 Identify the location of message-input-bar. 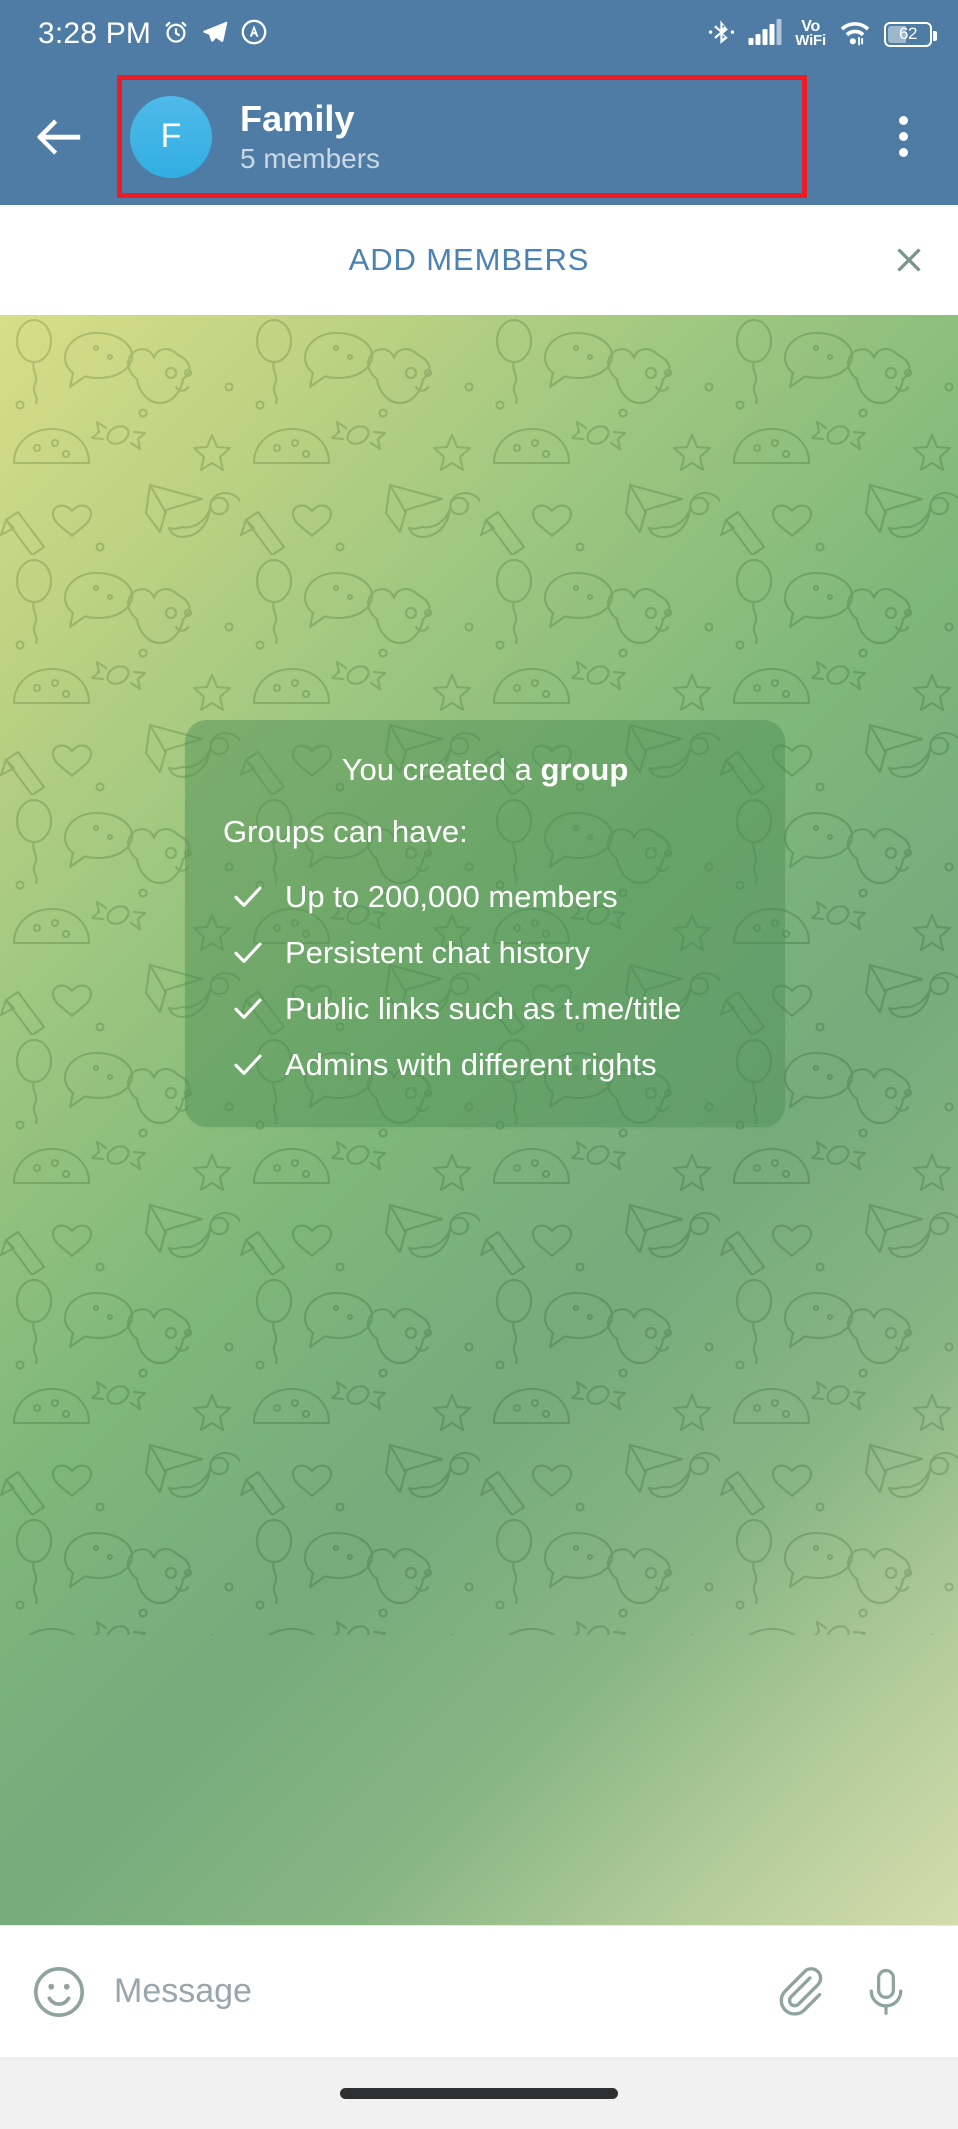
(479, 1991).